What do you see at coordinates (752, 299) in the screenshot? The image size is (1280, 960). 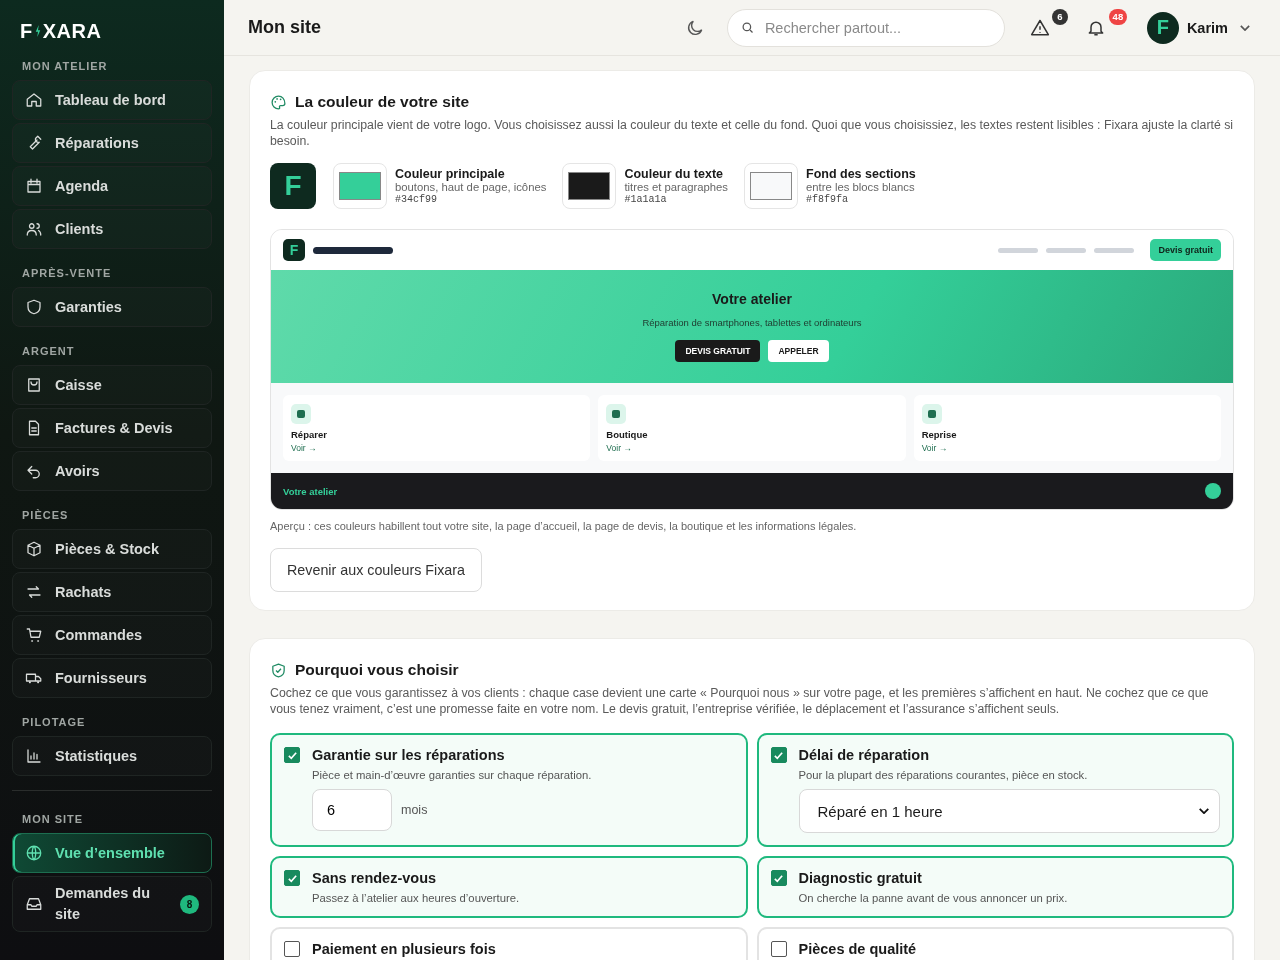 I see `hero-title: Votre atelier` at bounding box center [752, 299].